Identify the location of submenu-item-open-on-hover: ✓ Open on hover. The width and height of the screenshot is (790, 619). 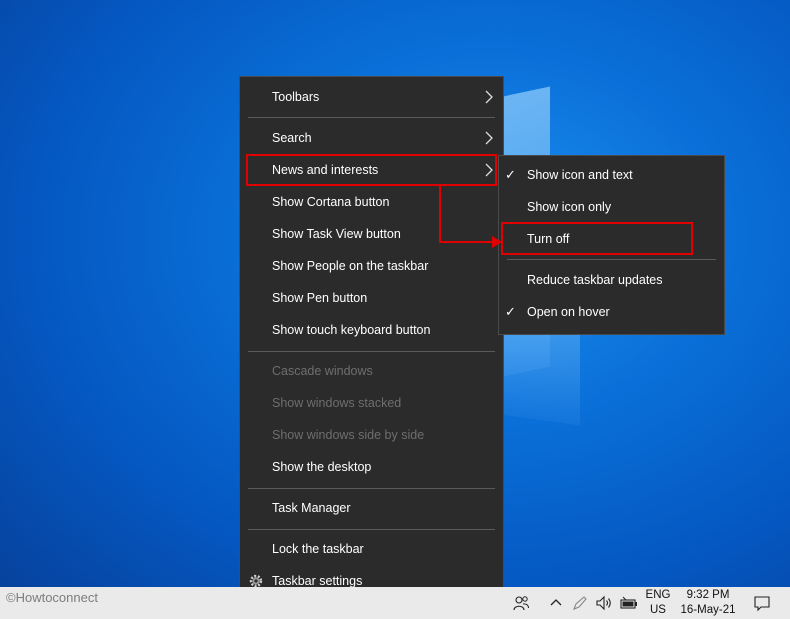
(611, 312).